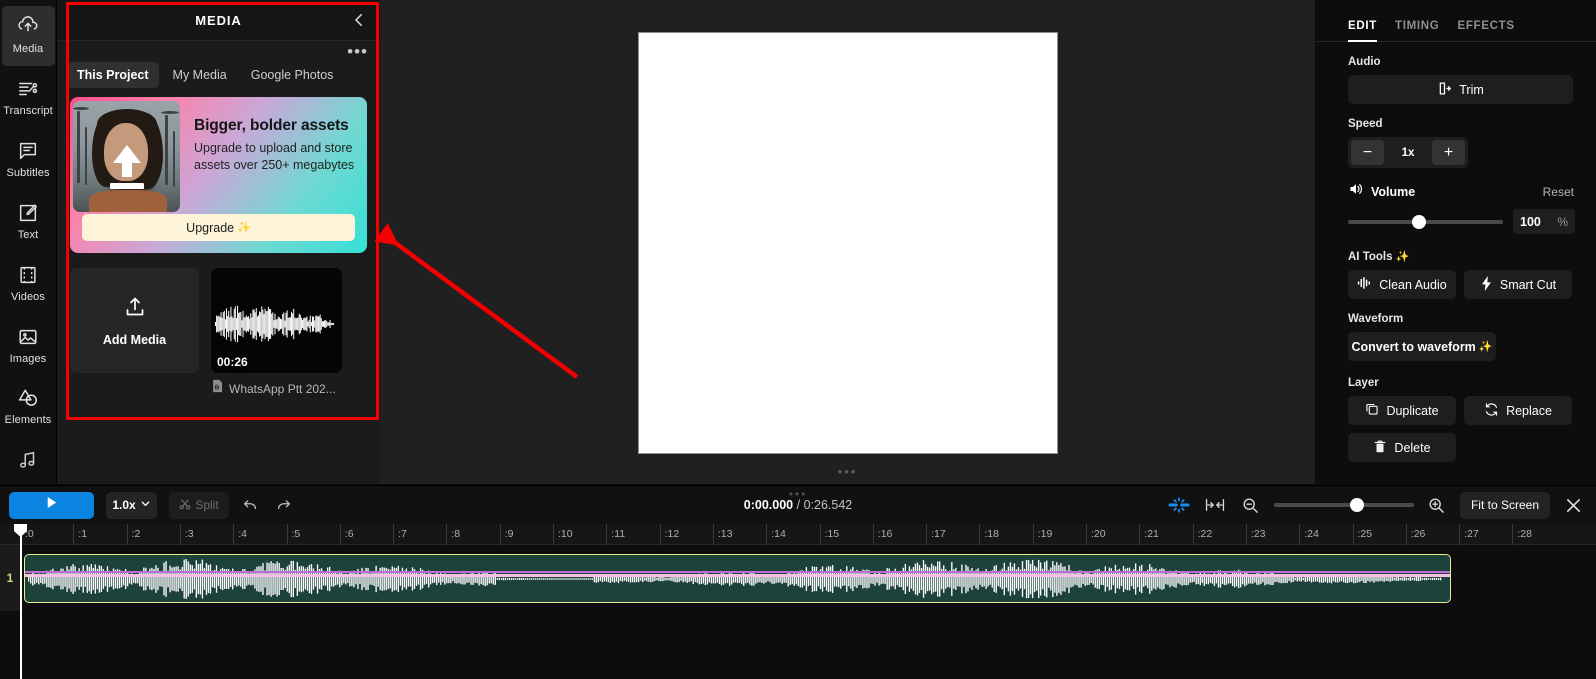 The image size is (1596, 679). What do you see at coordinates (135, 309) in the screenshot?
I see `upload-tray-icon` at bounding box center [135, 309].